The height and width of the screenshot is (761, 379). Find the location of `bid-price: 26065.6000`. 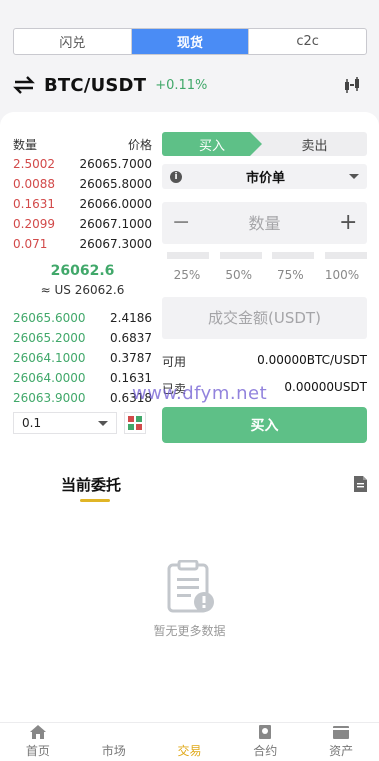

bid-price: 26065.6000 is located at coordinates (49, 318).